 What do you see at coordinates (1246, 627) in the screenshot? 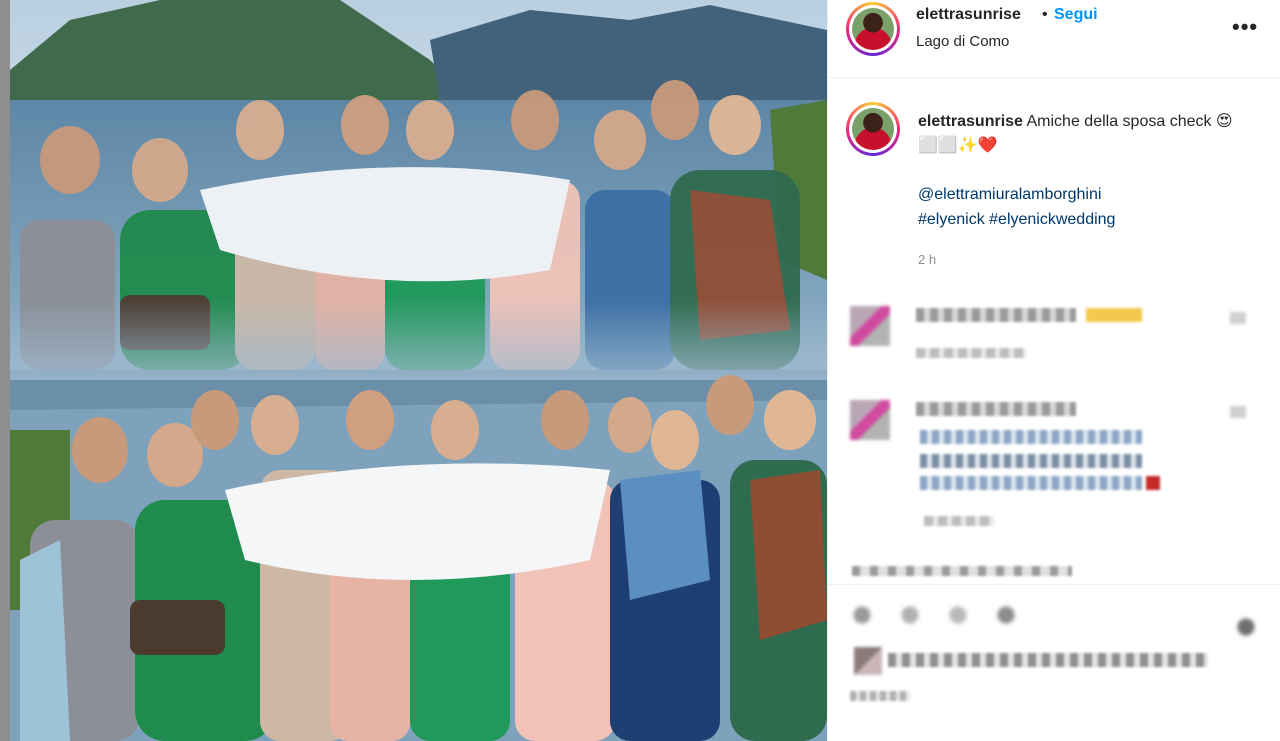
I see `bookmark-icon` at bounding box center [1246, 627].